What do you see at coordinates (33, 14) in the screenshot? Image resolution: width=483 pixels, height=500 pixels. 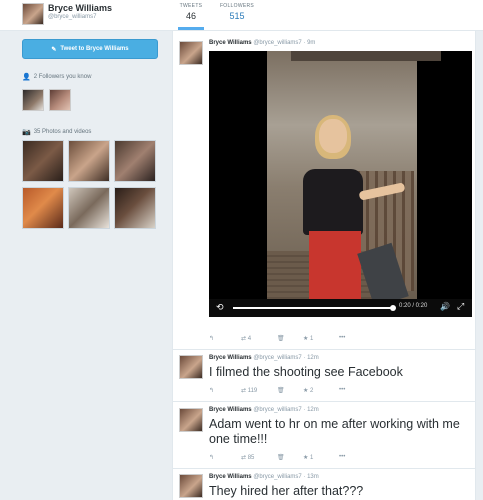 I see `profile-avatar` at bounding box center [33, 14].